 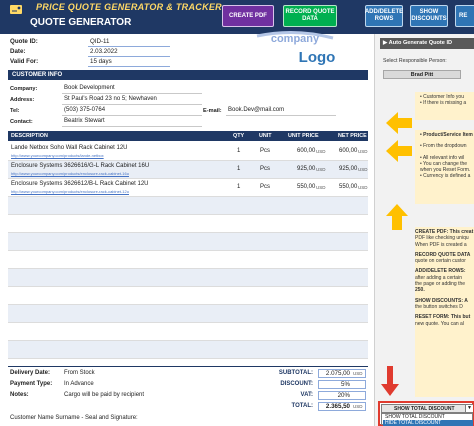 What do you see at coordinates (79, 384) in the screenshot?
I see `payment-type-value: In Advance` at bounding box center [79, 384].